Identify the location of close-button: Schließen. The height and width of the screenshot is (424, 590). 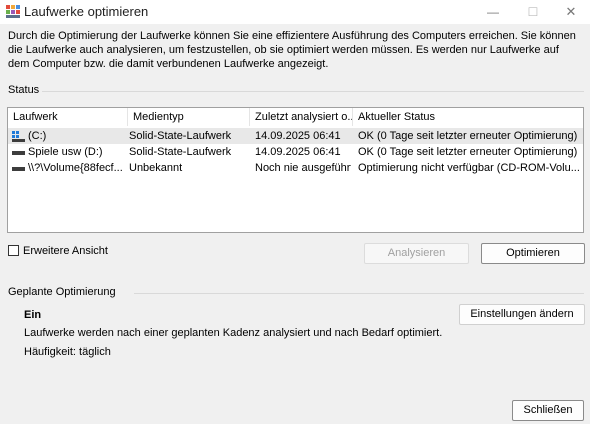
(548, 410).